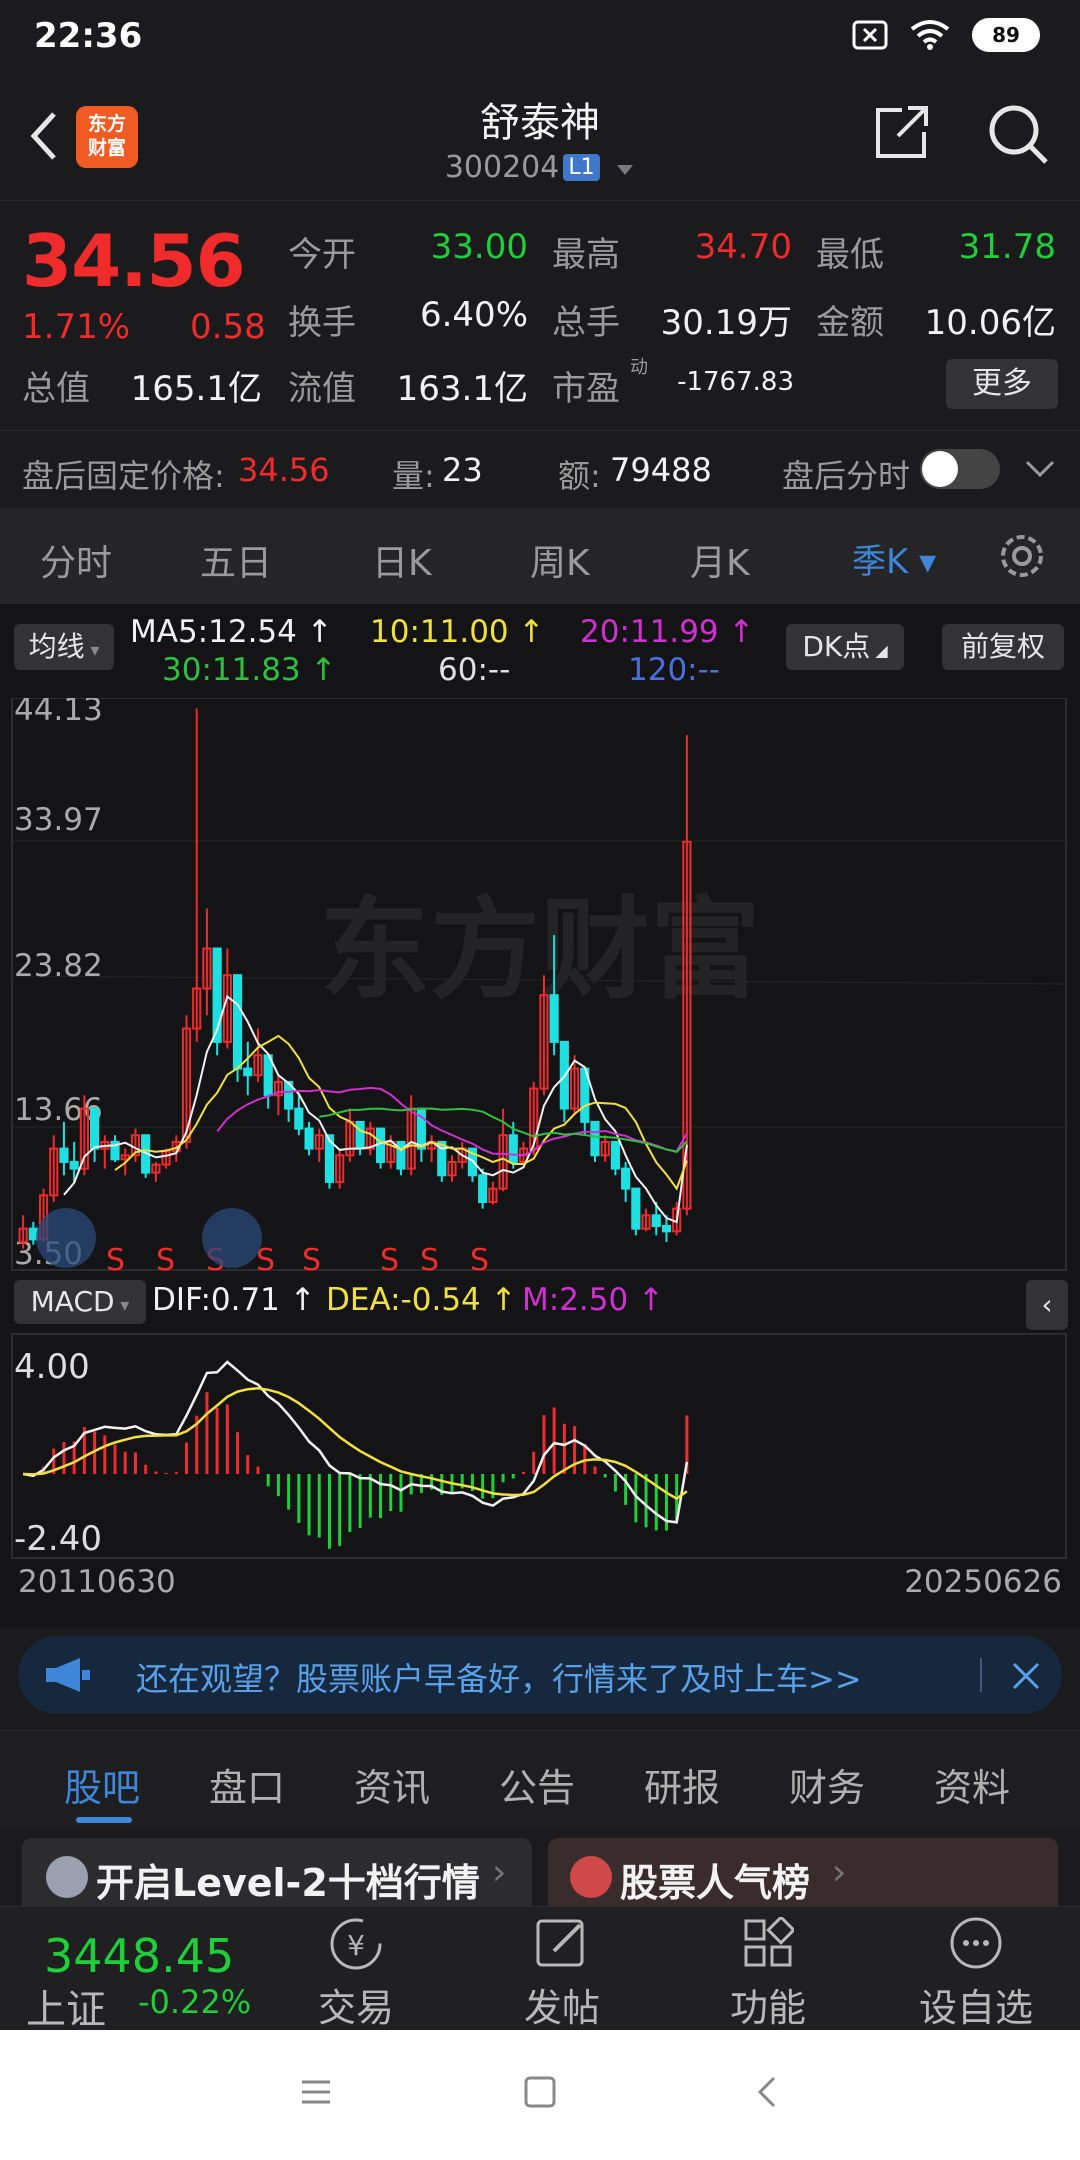 This screenshot has height=2160, width=1080. Describe the element at coordinates (474, 670) in the screenshot. I see `ma-value-4: 60:--` at that location.